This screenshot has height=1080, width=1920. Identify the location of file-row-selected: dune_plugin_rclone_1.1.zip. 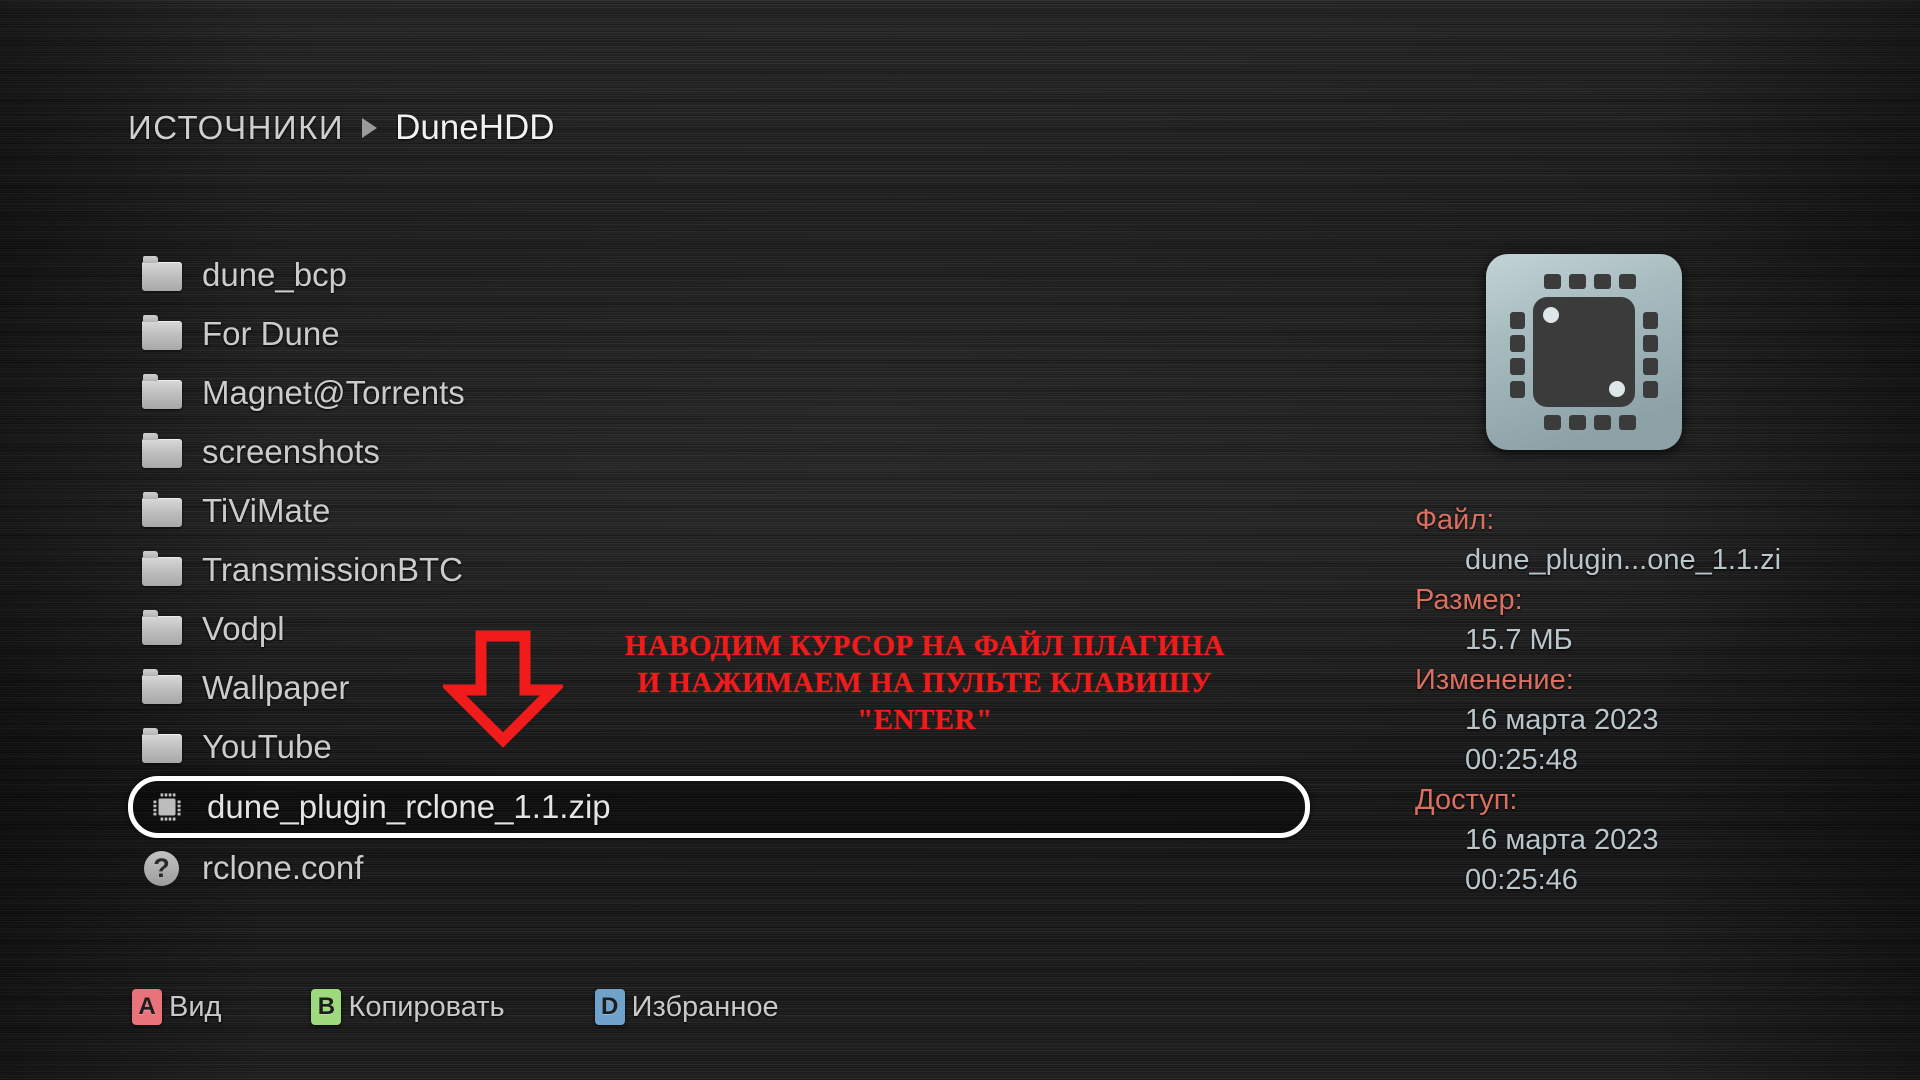
(719, 807).